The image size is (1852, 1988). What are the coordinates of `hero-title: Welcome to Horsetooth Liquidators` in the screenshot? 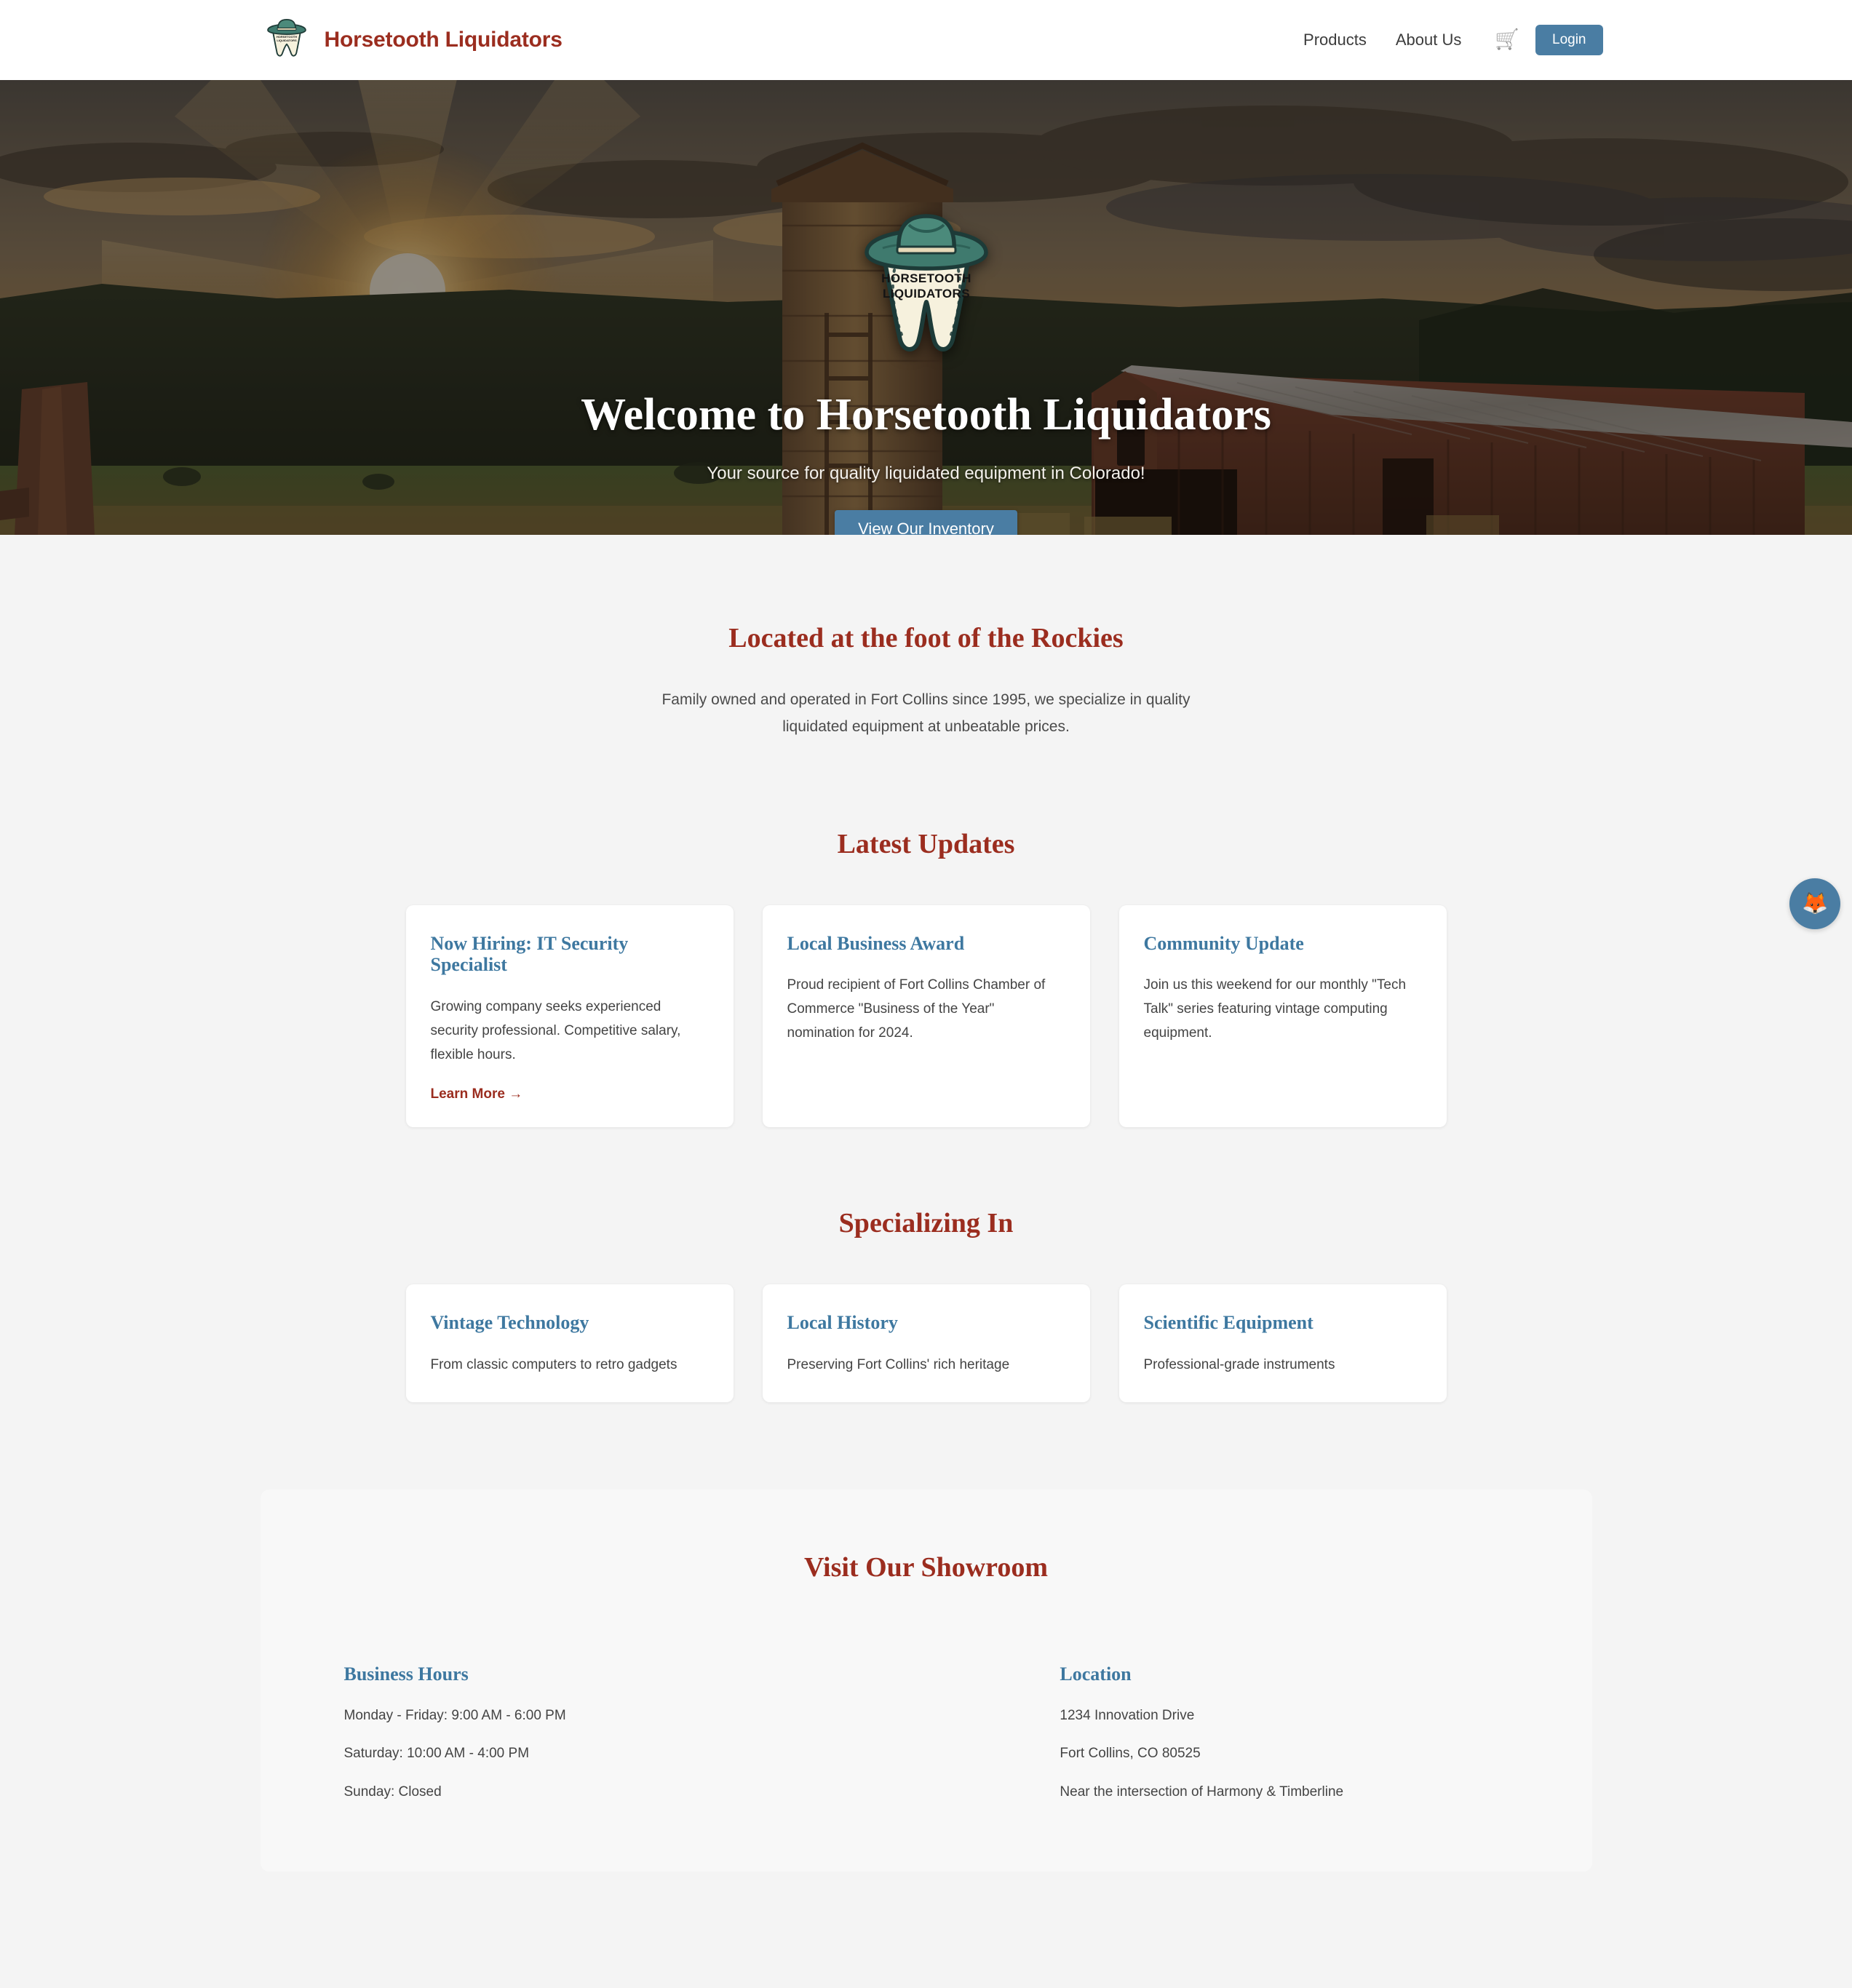 It's located at (926, 415).